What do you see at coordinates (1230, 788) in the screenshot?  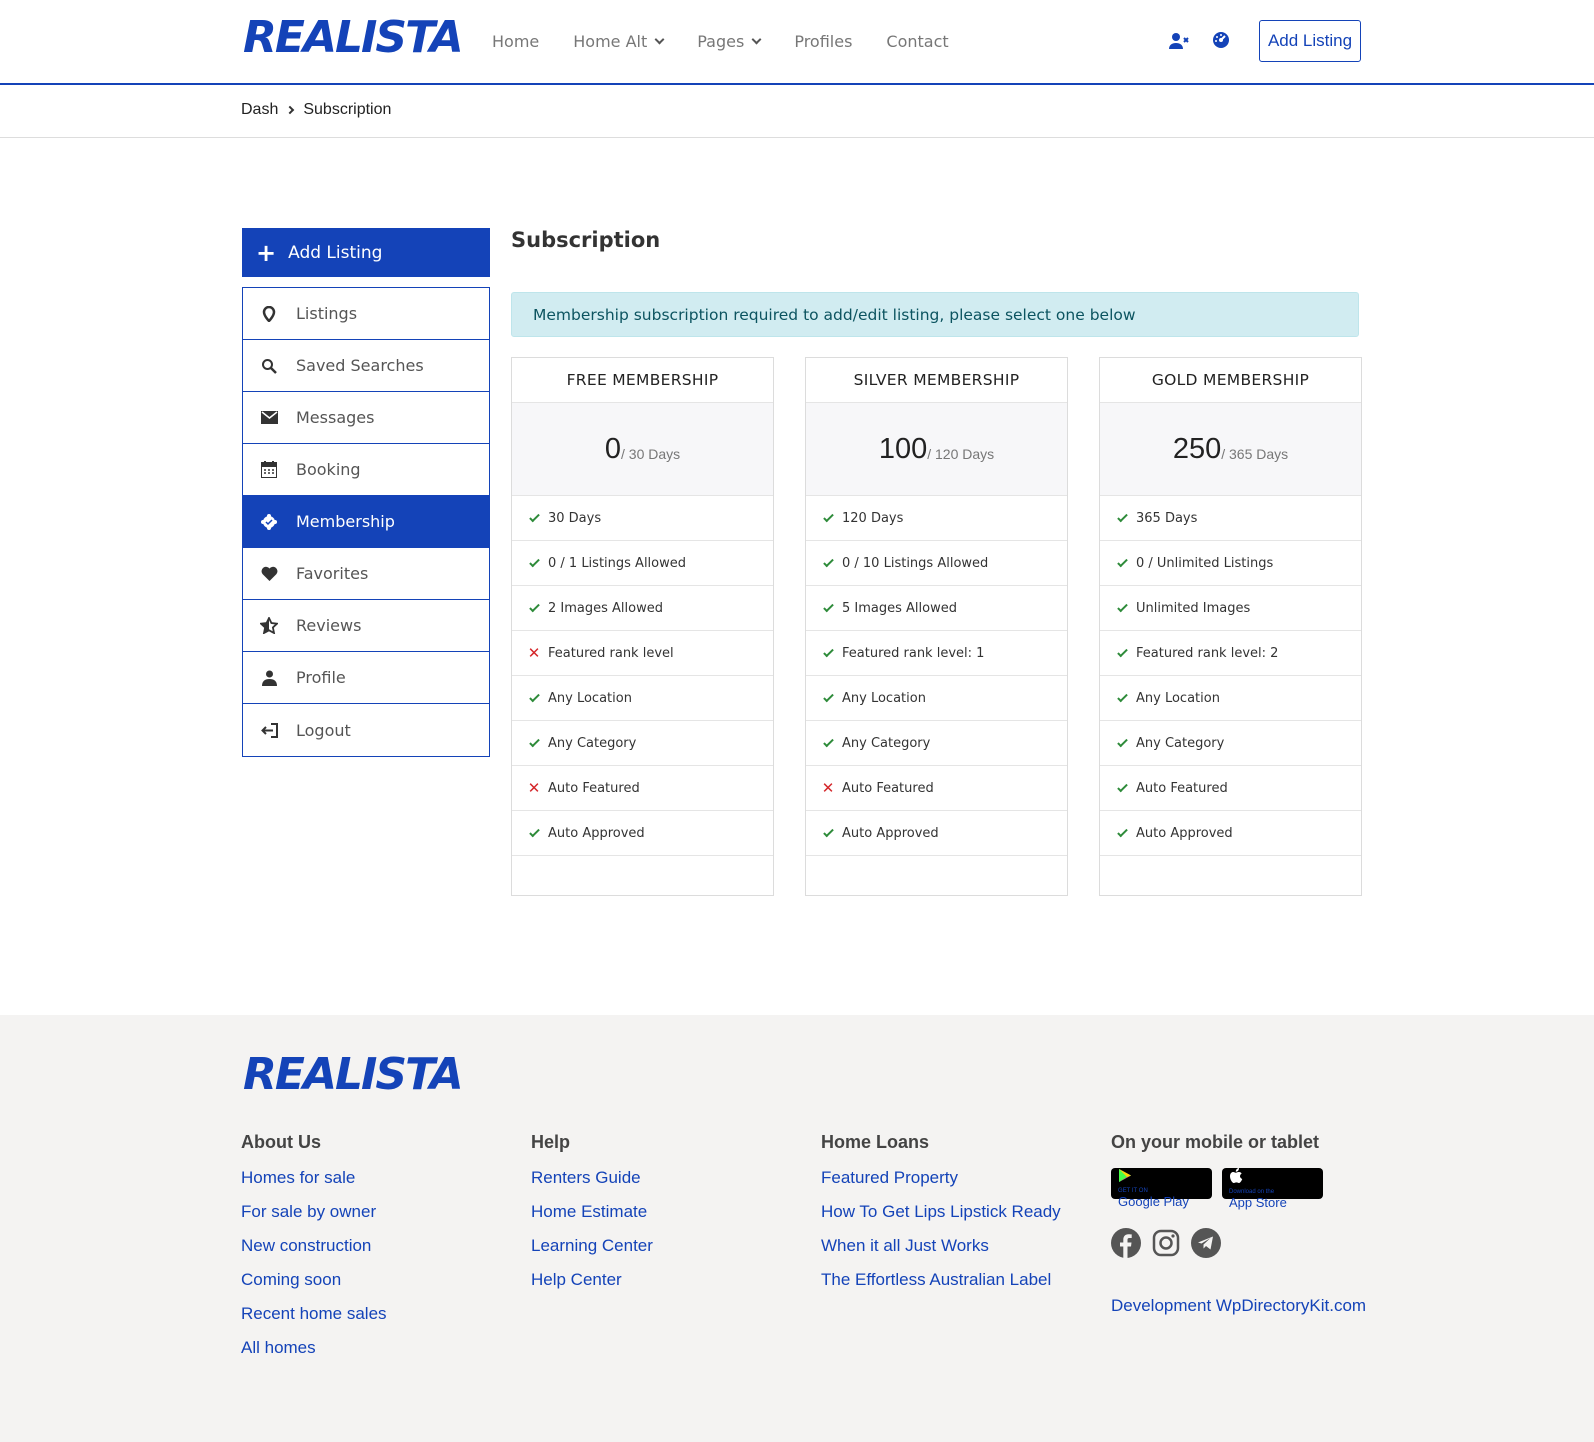 I see `plan-feature: Auto Featured` at bounding box center [1230, 788].